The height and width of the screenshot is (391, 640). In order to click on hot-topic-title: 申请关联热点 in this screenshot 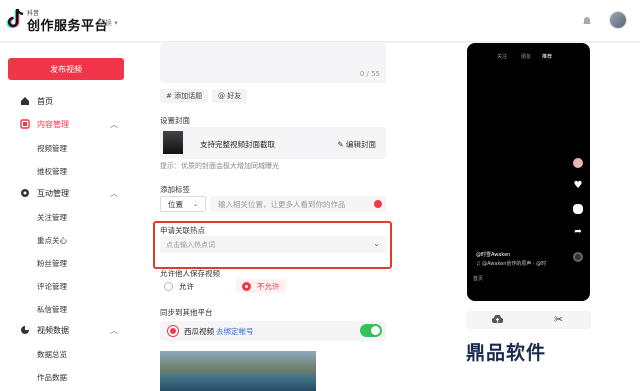, I will do `click(182, 230)`.